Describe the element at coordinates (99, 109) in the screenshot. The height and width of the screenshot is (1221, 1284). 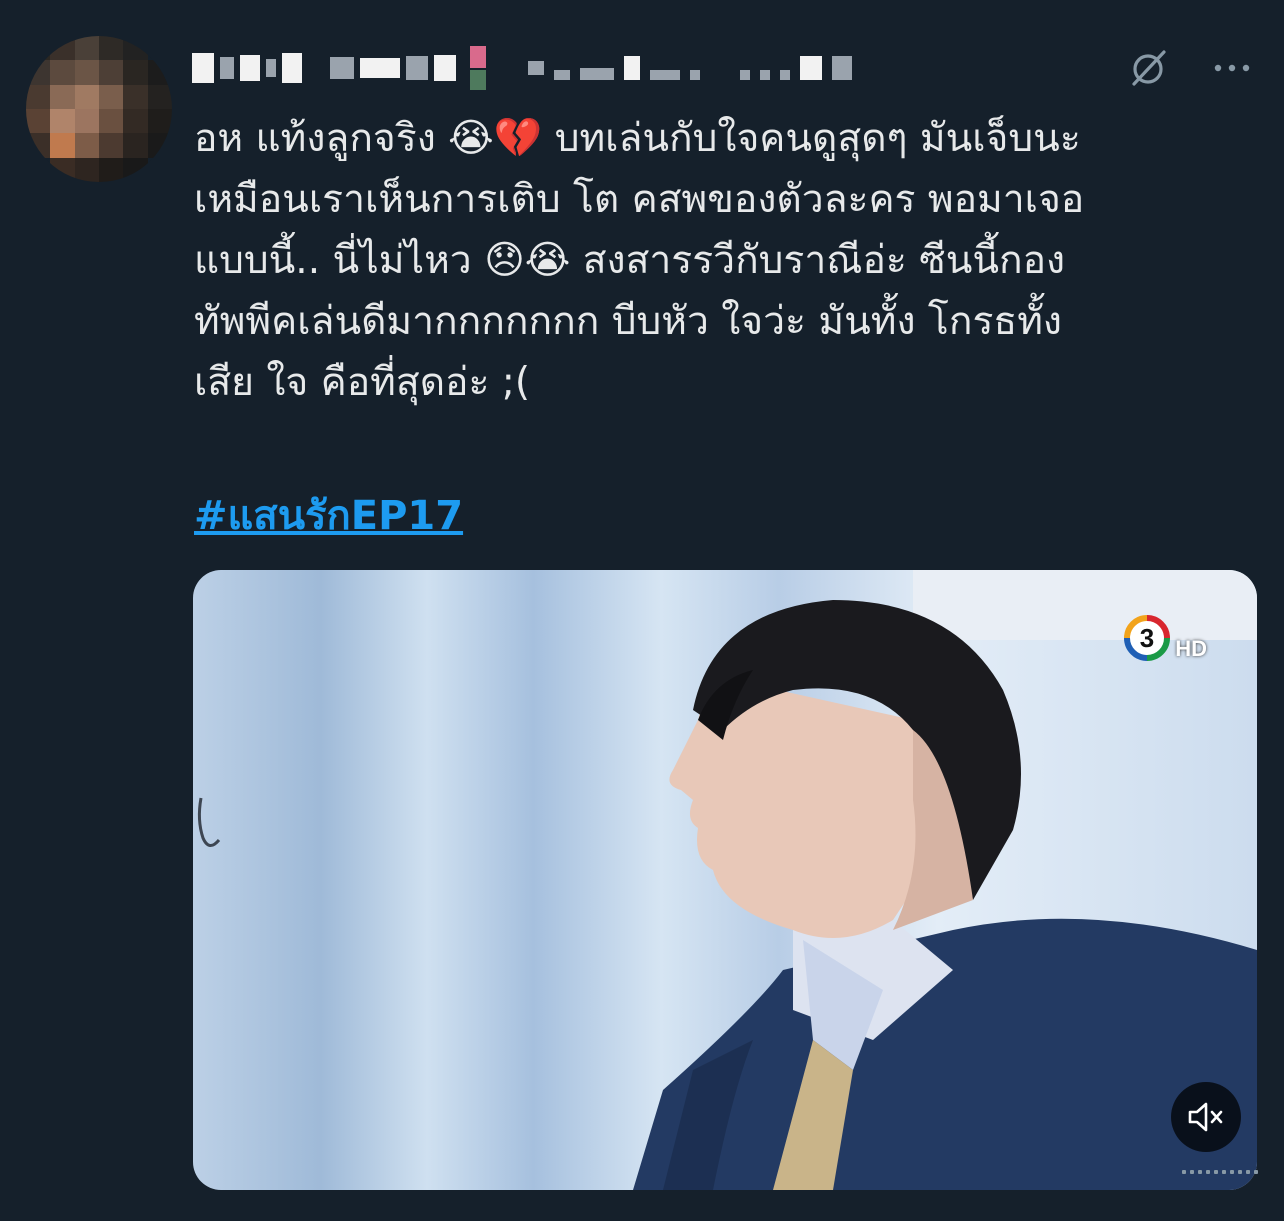
I see `avatar` at that location.